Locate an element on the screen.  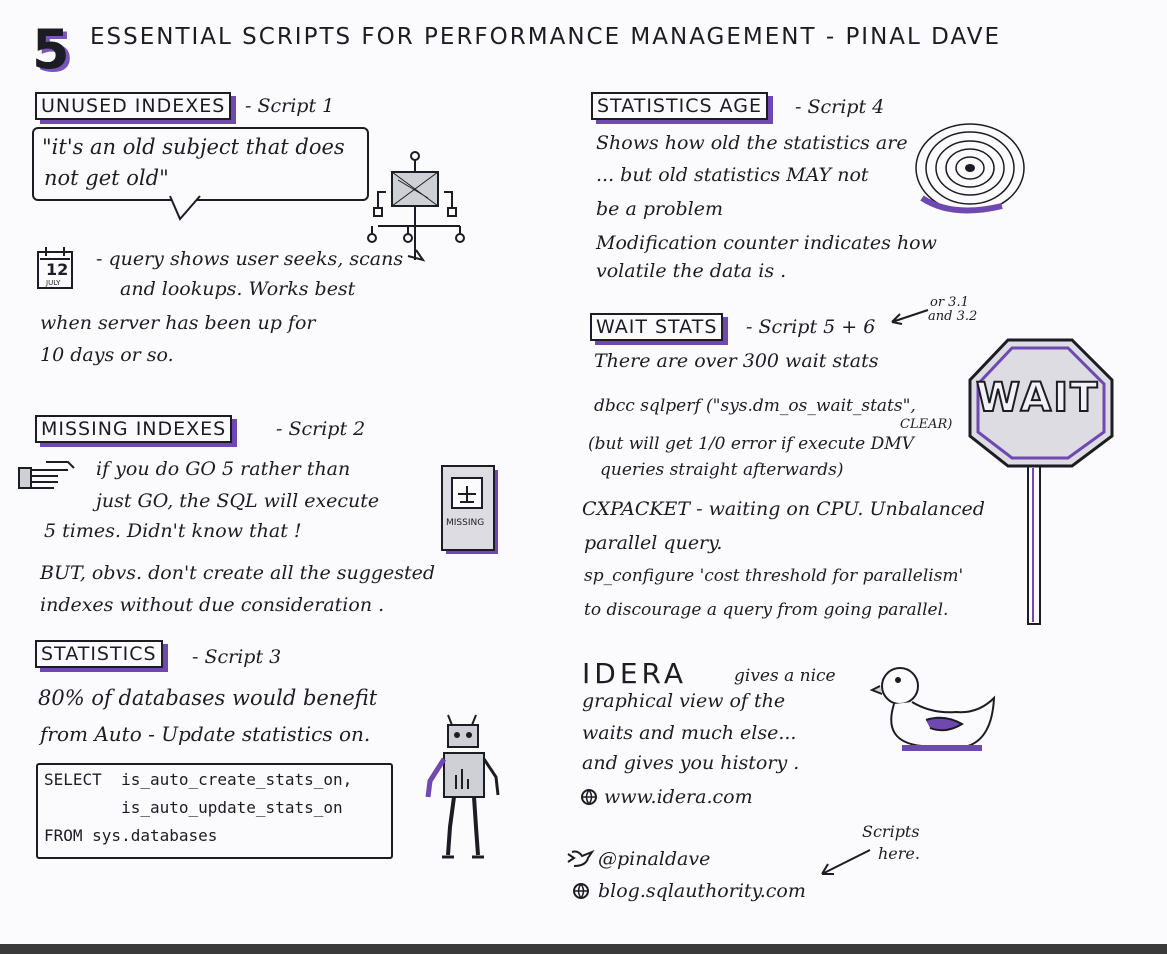
age-line-5: volatile the data is . is located at coordinates (691, 271).